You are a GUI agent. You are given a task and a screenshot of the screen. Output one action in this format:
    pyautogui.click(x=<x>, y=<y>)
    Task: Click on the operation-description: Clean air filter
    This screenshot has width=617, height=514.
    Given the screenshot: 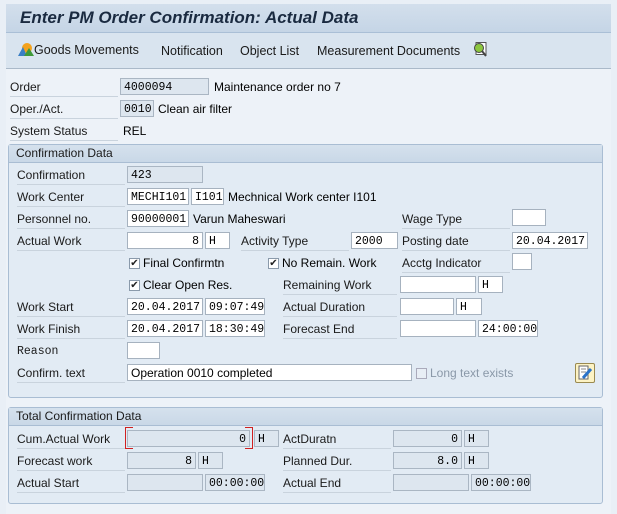 What is the action you would take?
    pyautogui.click(x=195, y=109)
    